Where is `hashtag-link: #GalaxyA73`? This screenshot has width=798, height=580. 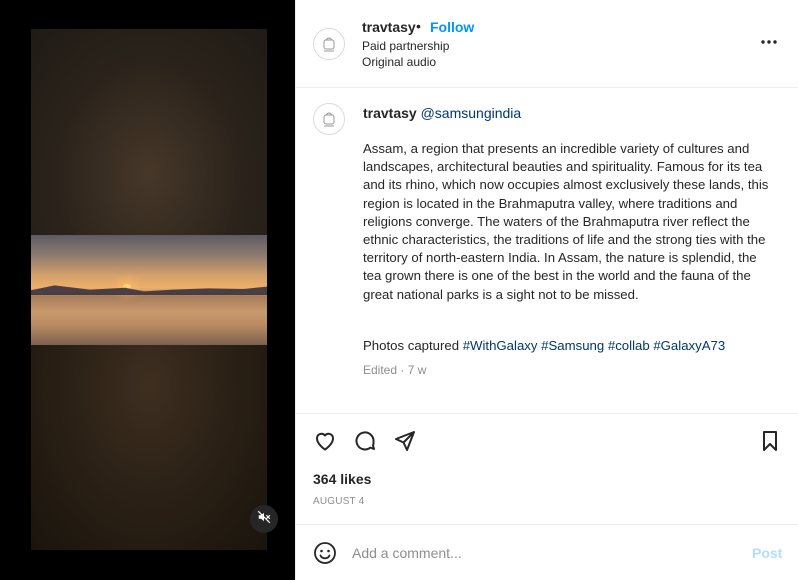
hashtag-link: #GalaxyA73 is located at coordinates (689, 345).